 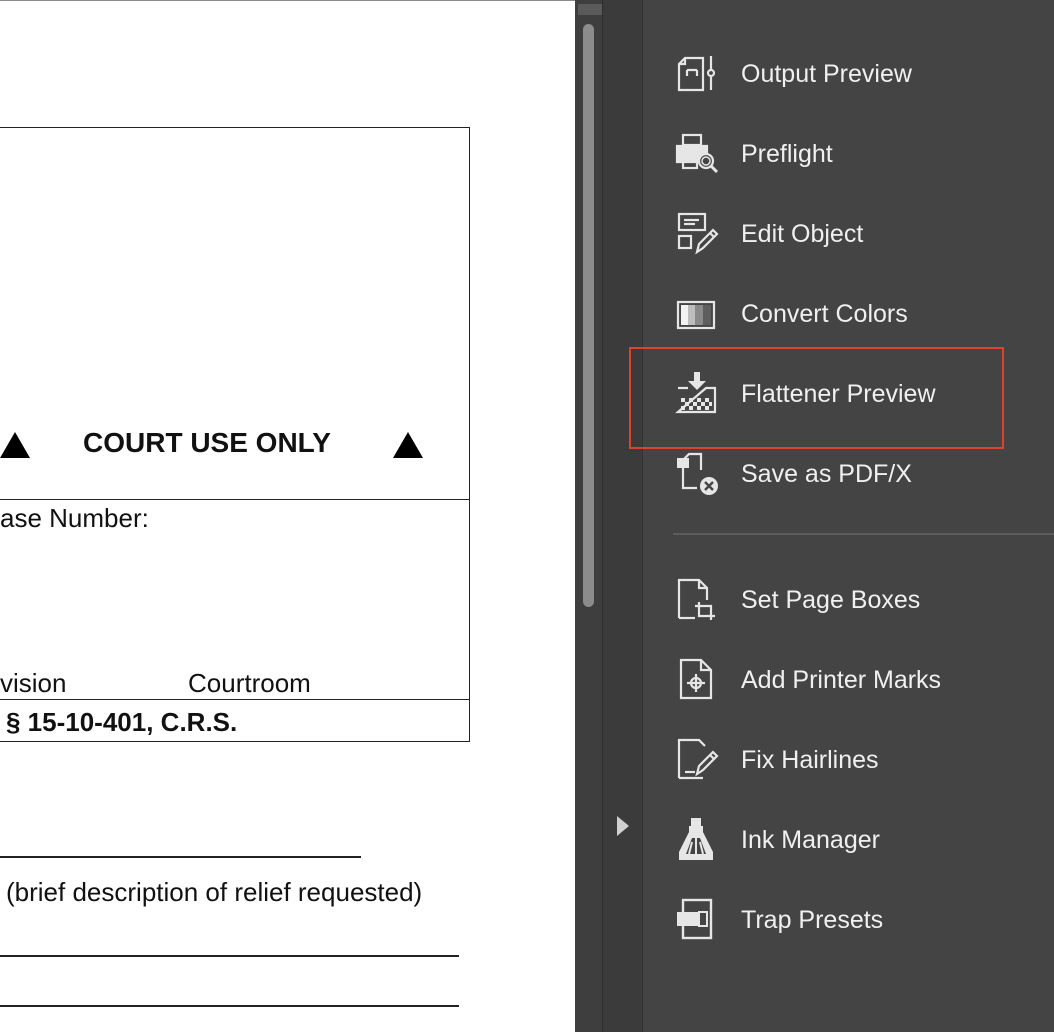 I want to click on panel-divider, so click(x=863, y=534).